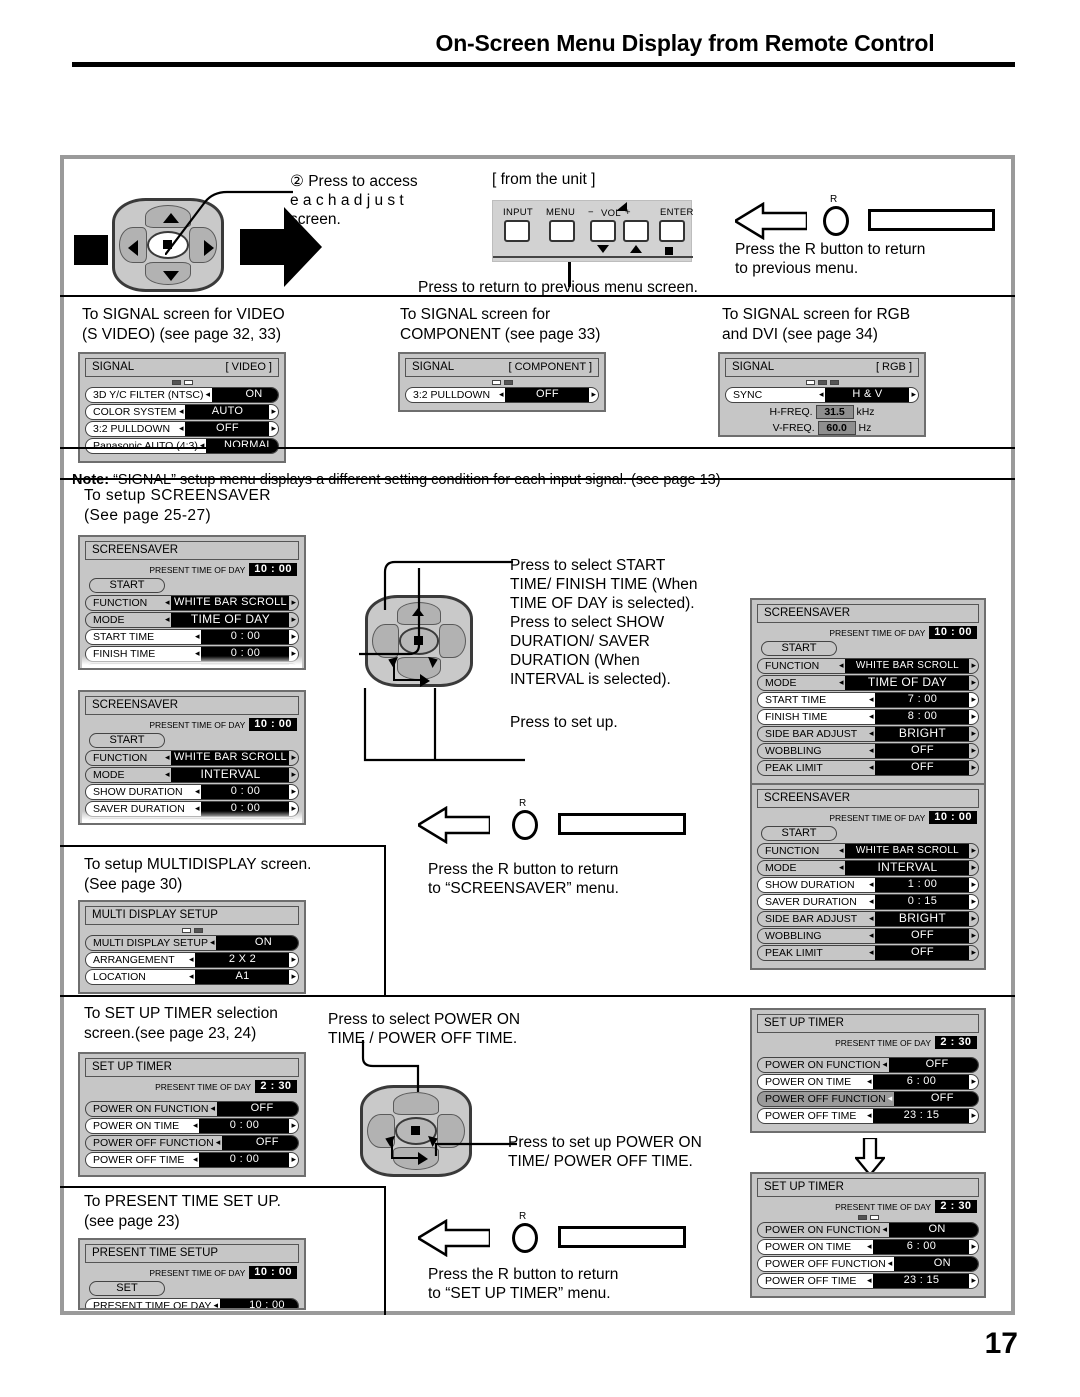 The width and height of the screenshot is (1080, 1397). Describe the element at coordinates (636, 231) in the screenshot. I see `unit-vol-up-button` at that location.